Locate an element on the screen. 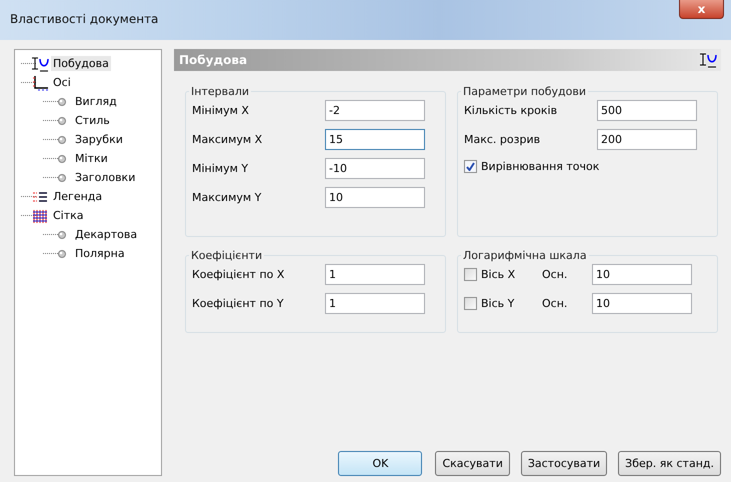  field-label: Максимум X is located at coordinates (228, 139).